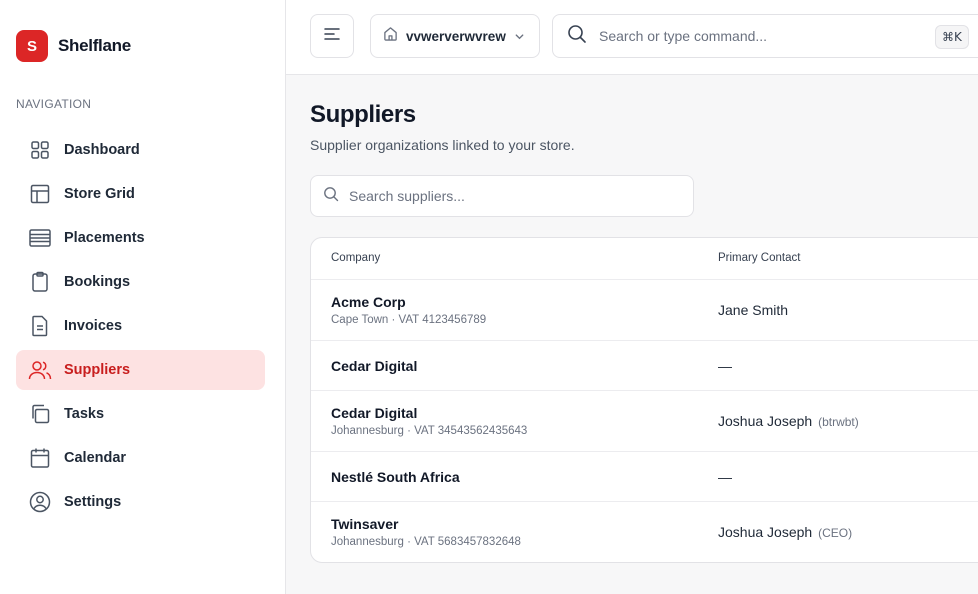 Image resolution: width=978 pixels, height=594 pixels. Describe the element at coordinates (104, 238) in the screenshot. I see `sidebar-item-label: Placements` at that location.